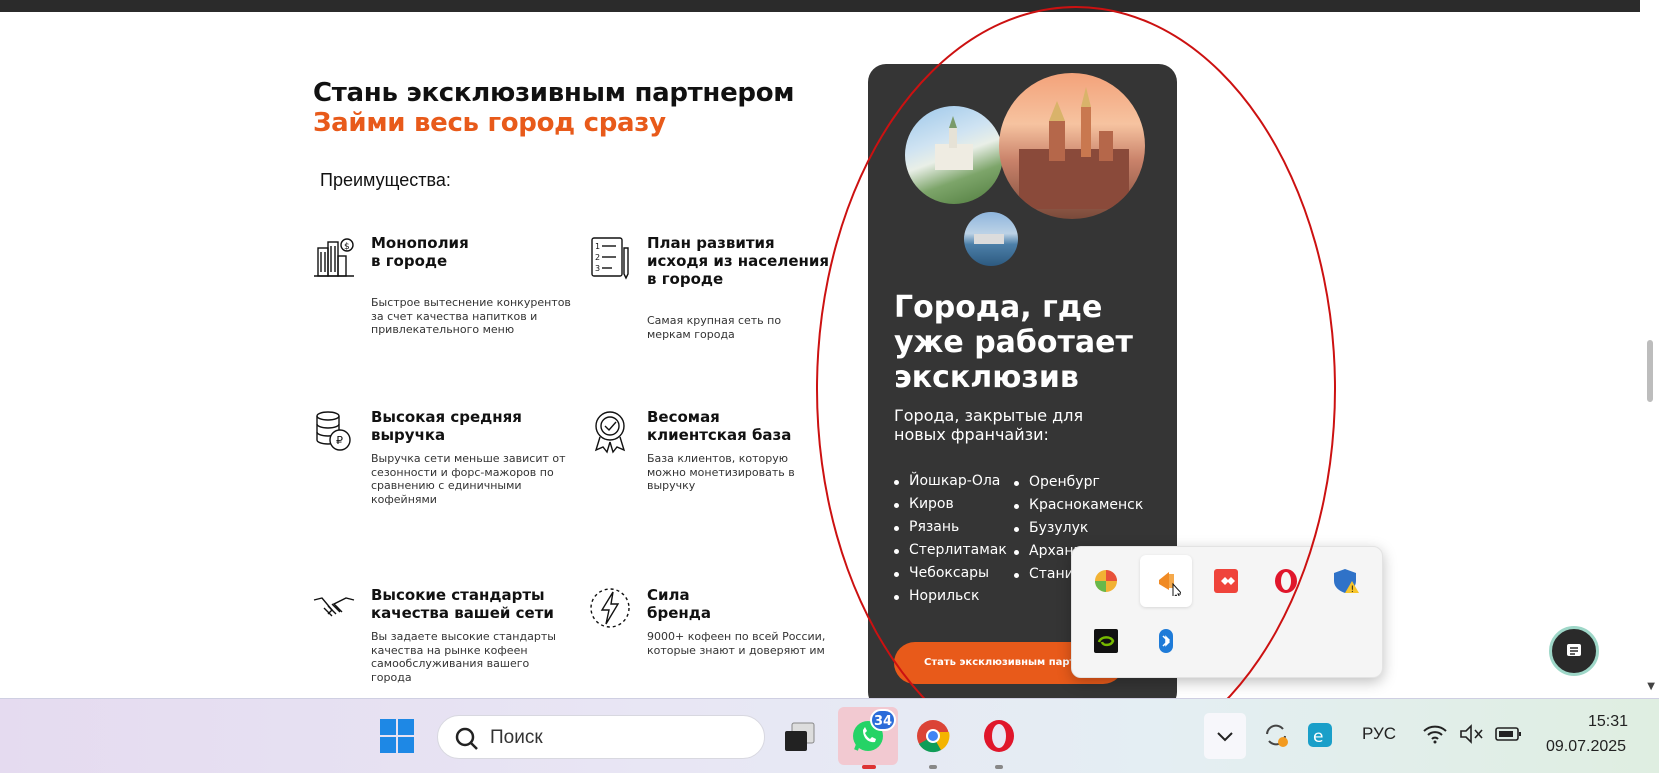 This screenshot has width=1659, height=773. I want to click on chevron-up-icon, so click(1225, 736).